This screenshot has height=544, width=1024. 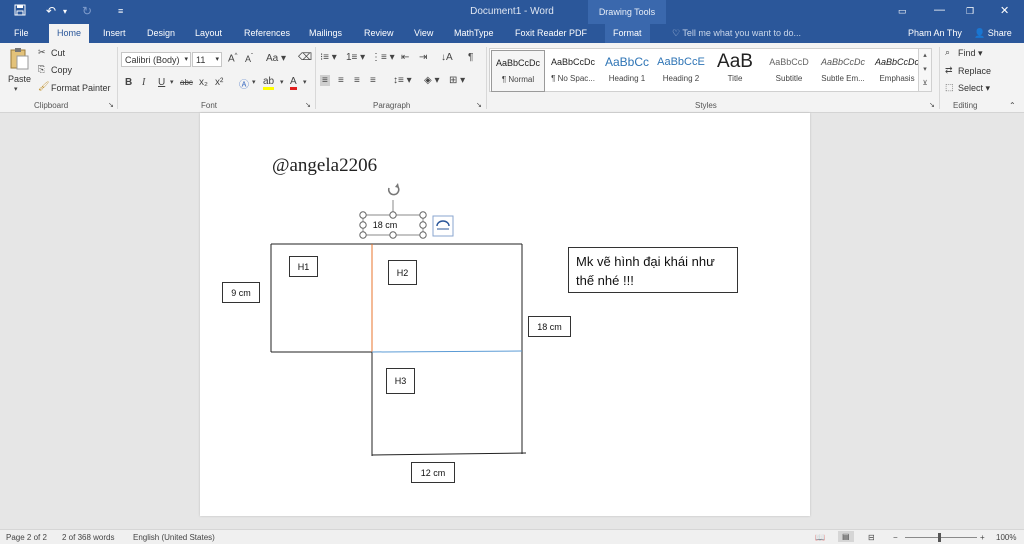 I want to click on zoom-slider-thumb, so click(x=939, y=537).